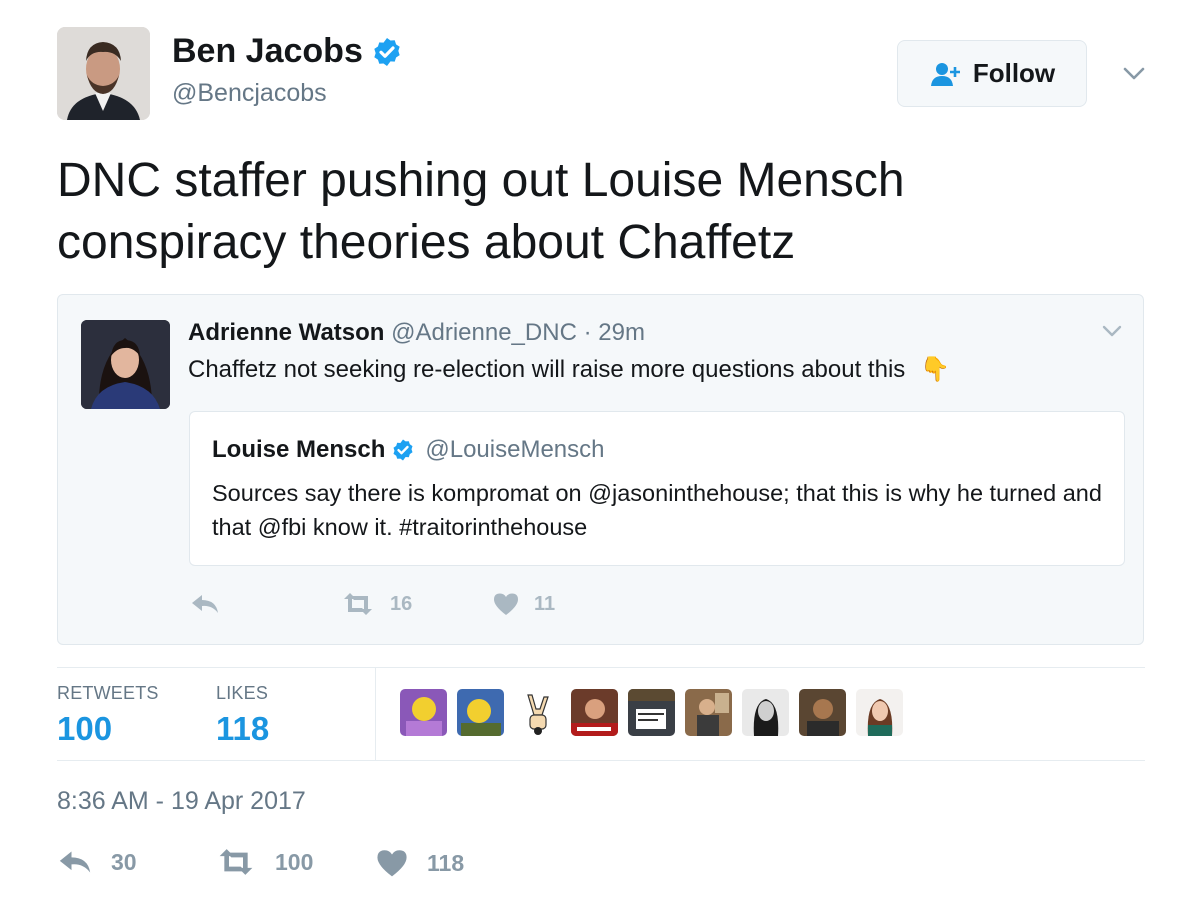  Describe the element at coordinates (264, 862) in the screenshot. I see `retweet-button: 100` at that location.